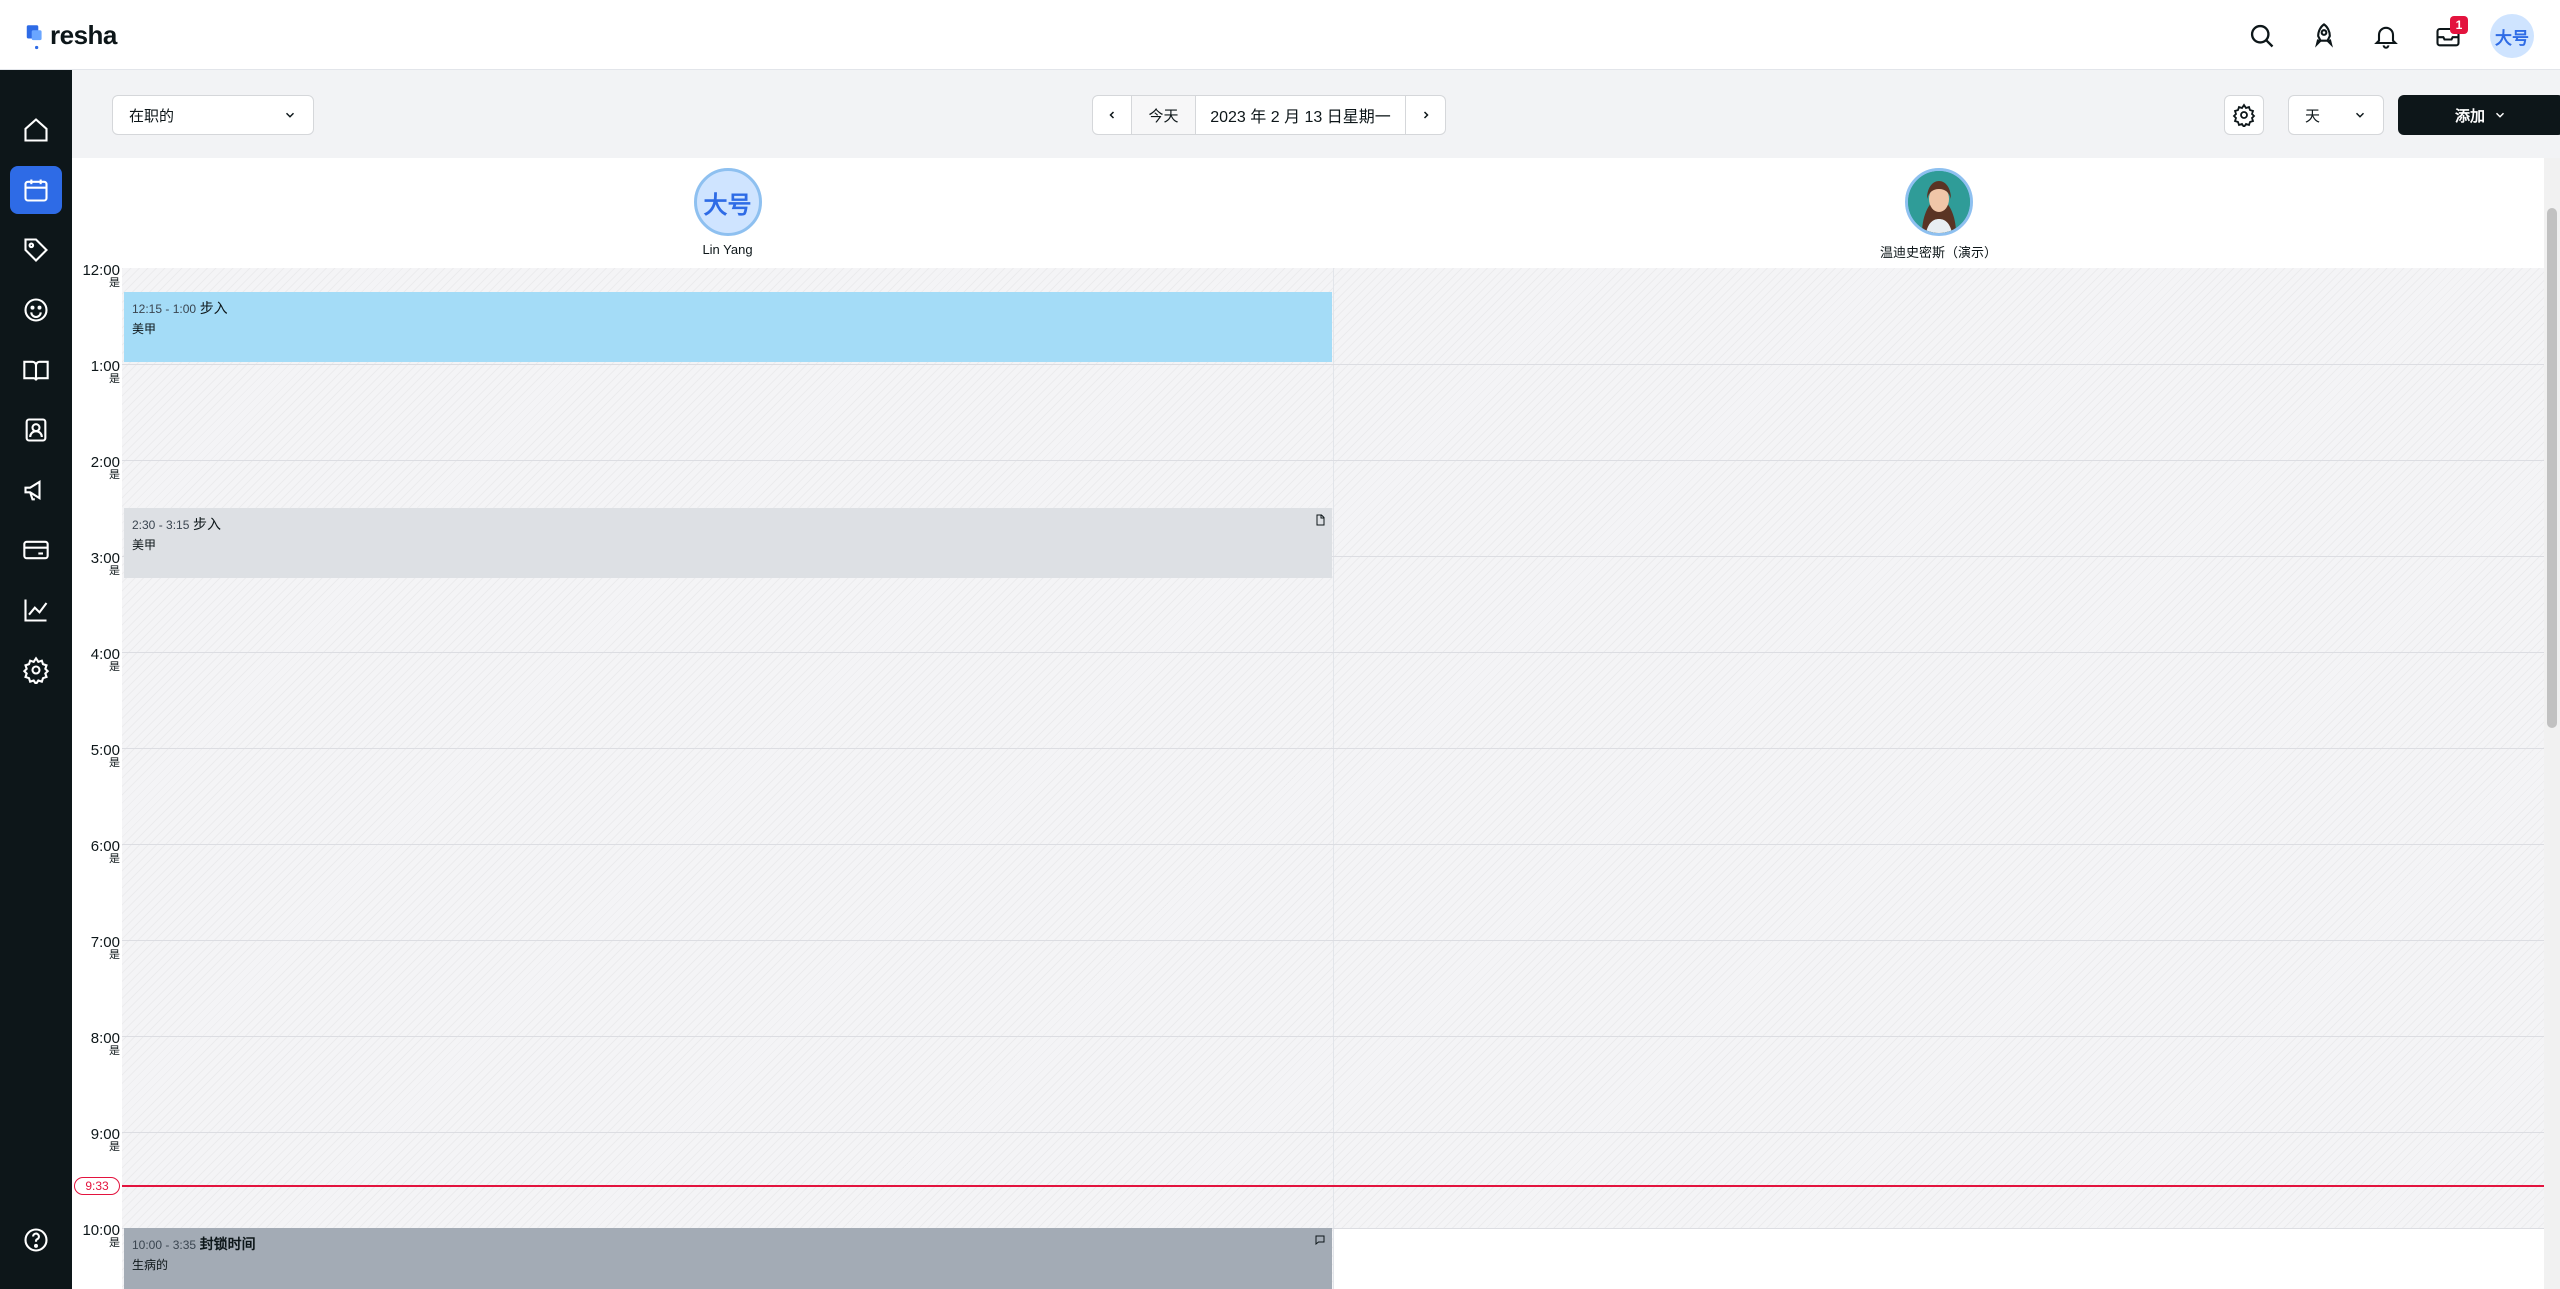  Describe the element at coordinates (1938, 252) in the screenshot. I see `staff-name: 温迪史密斯（演示）` at that location.